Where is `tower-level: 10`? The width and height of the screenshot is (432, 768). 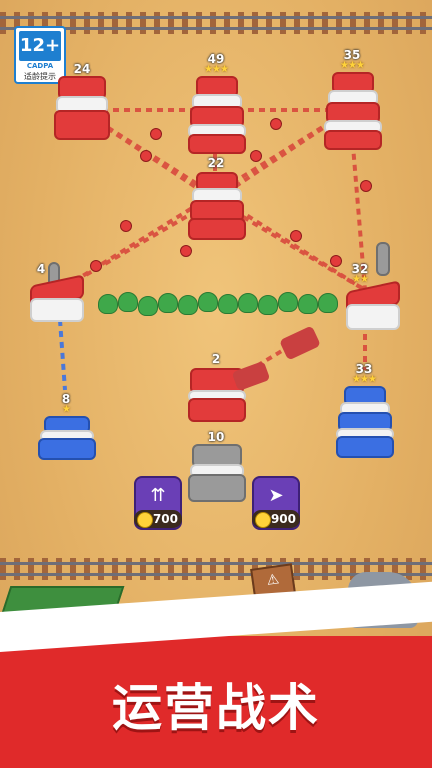 tower-level: 10 is located at coordinates (216, 437).